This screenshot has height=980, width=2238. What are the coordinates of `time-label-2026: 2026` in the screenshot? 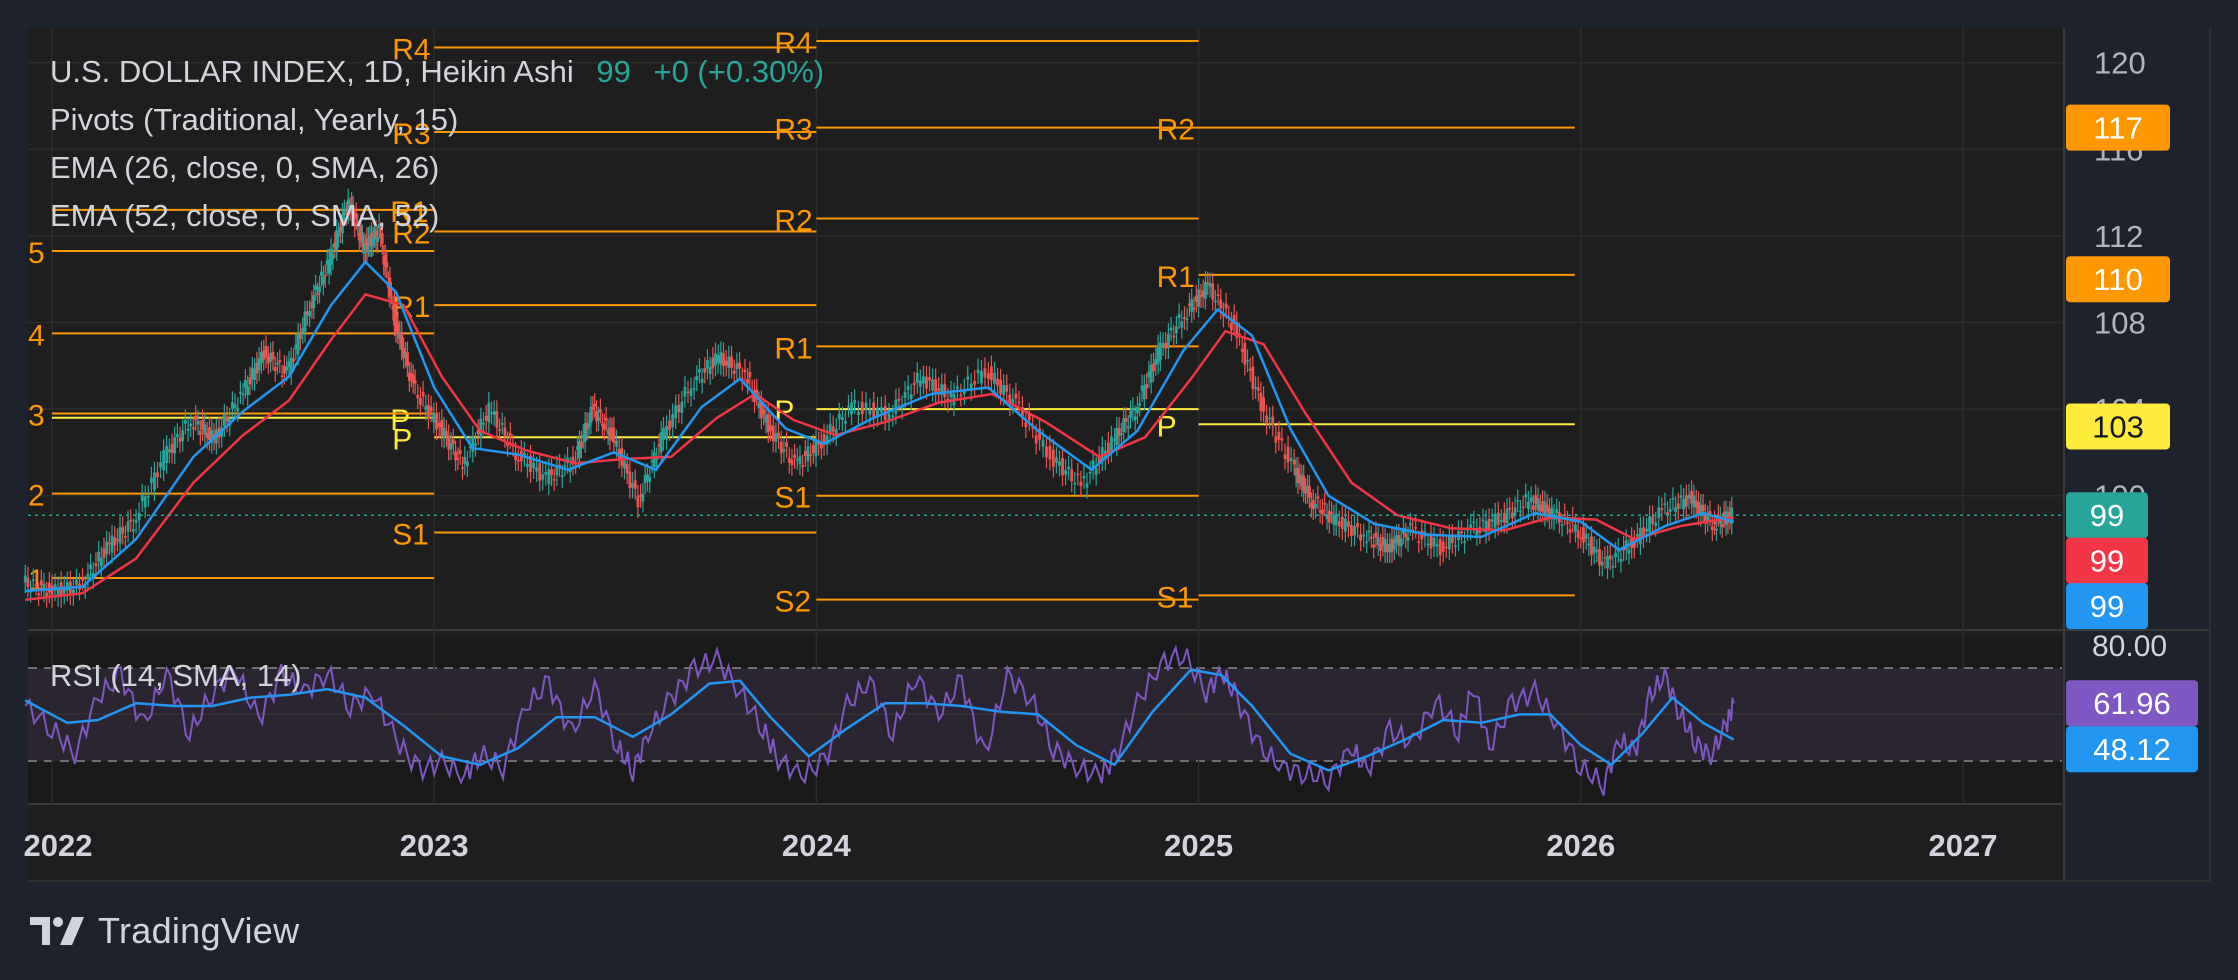 It's located at (1580, 845).